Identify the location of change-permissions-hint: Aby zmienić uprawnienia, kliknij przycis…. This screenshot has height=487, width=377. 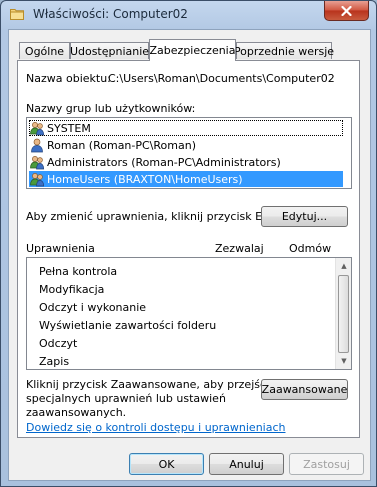
(160, 216).